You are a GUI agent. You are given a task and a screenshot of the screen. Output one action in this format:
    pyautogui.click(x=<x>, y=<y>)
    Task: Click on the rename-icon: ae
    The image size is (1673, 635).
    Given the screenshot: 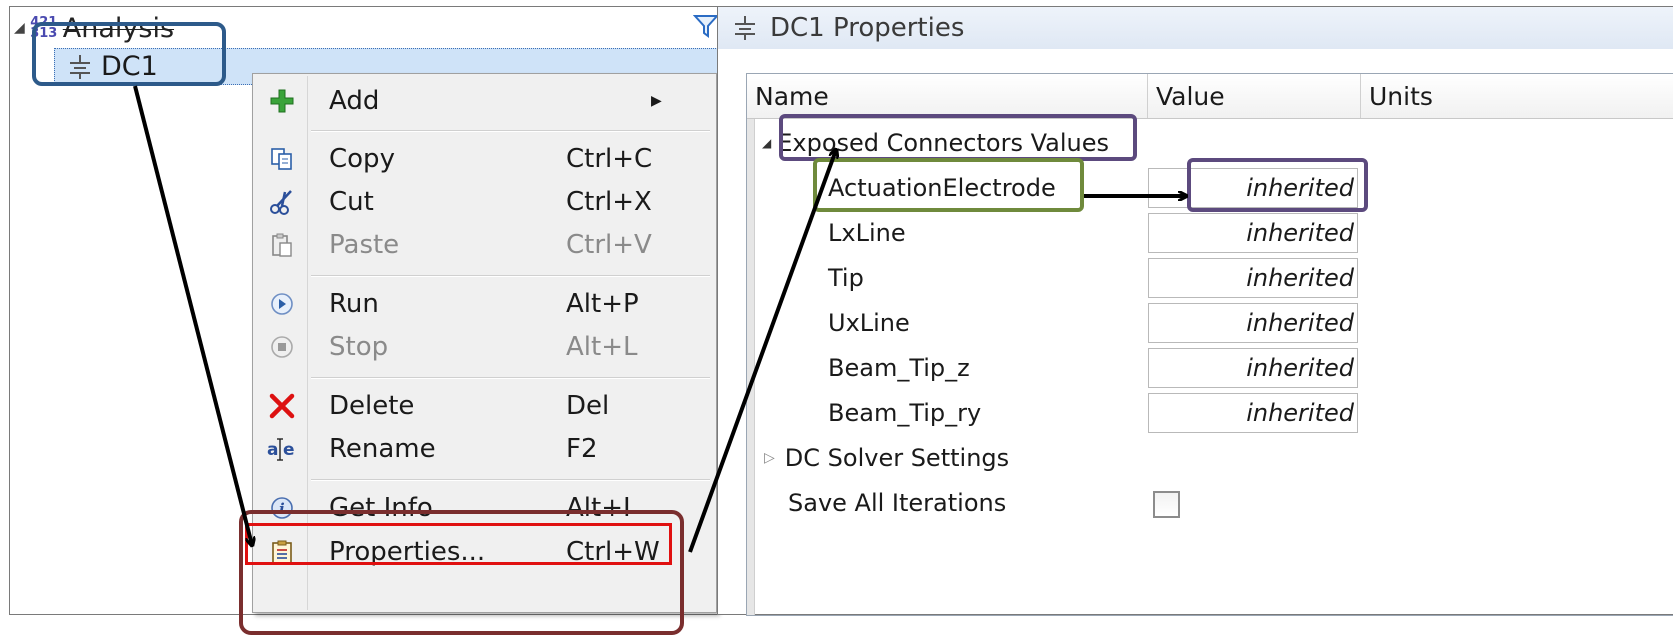 What is the action you would take?
    pyautogui.click(x=282, y=449)
    